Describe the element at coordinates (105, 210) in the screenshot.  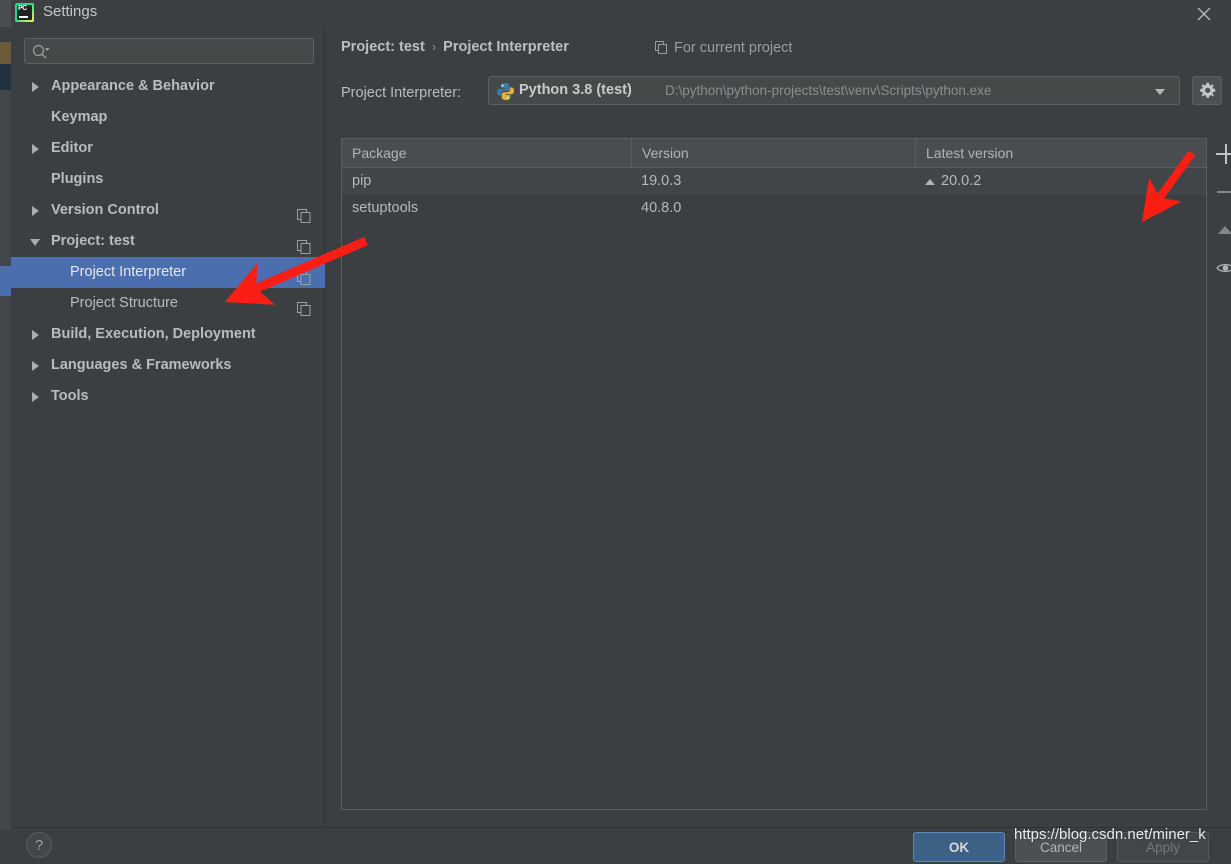
I see `sidebar-item-label: Version Control` at that location.